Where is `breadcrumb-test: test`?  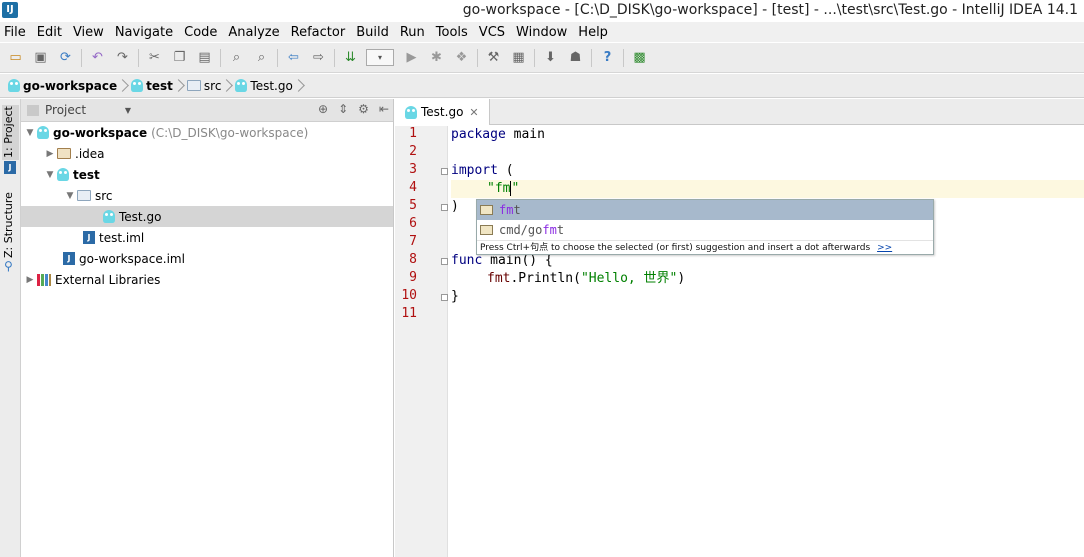 breadcrumb-test: test is located at coordinates (158, 86).